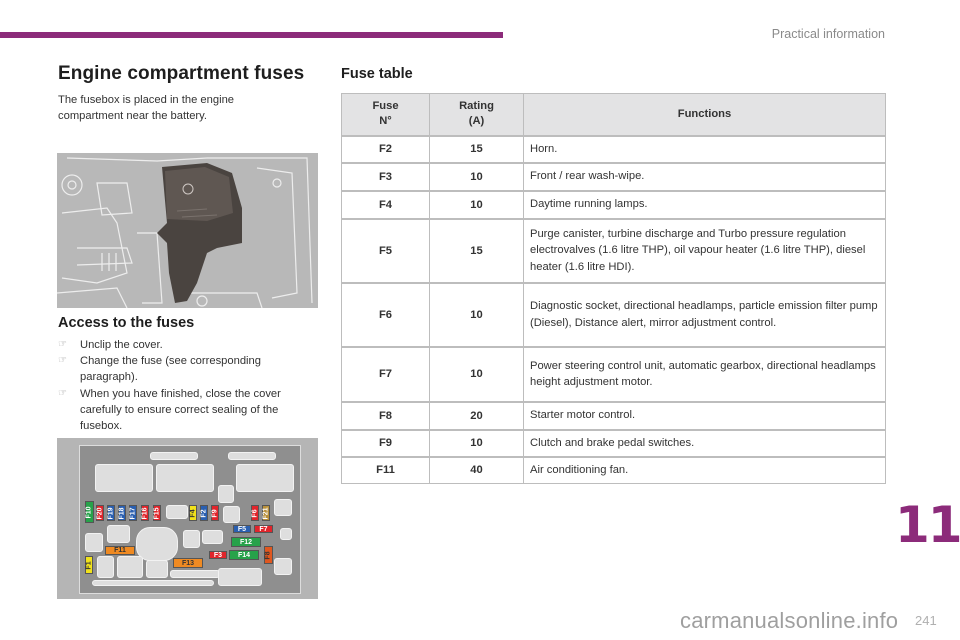 This screenshot has width=960, height=640. Describe the element at coordinates (246, 542) in the screenshot. I see `fuse-f12: F12` at that location.